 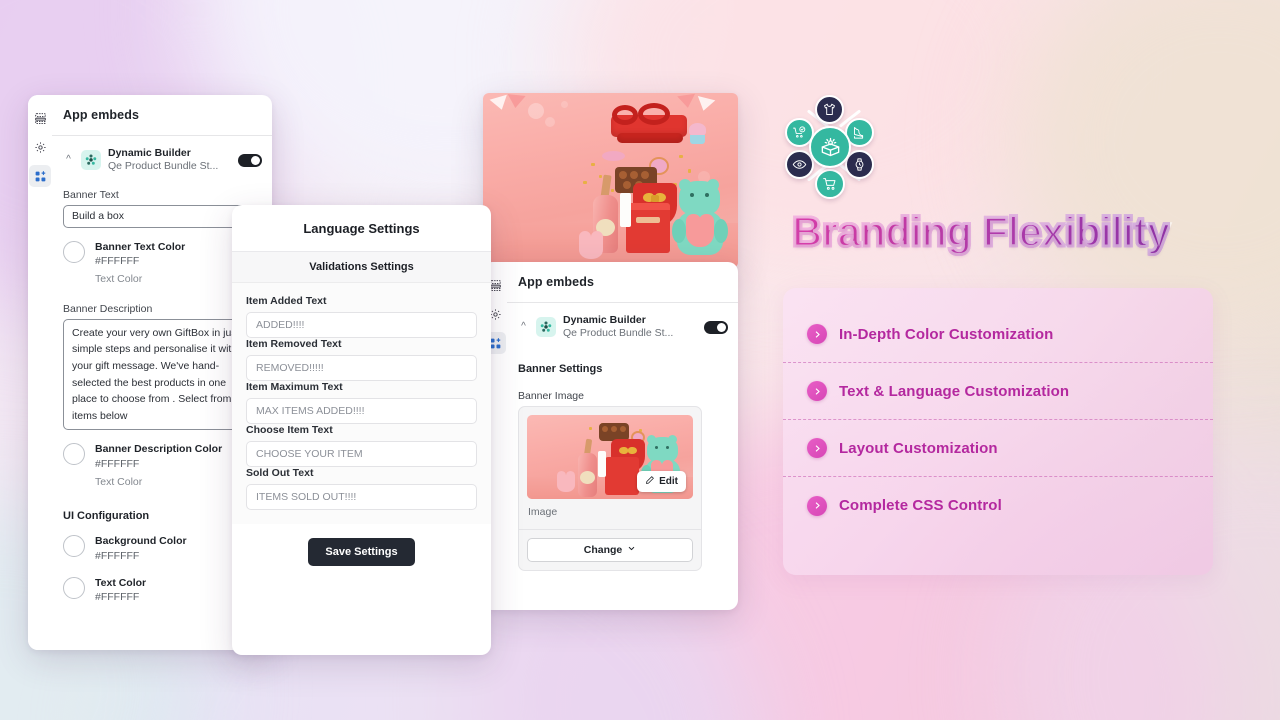 I want to click on banner-image-card: Edit Image Change, so click(x=610, y=488).